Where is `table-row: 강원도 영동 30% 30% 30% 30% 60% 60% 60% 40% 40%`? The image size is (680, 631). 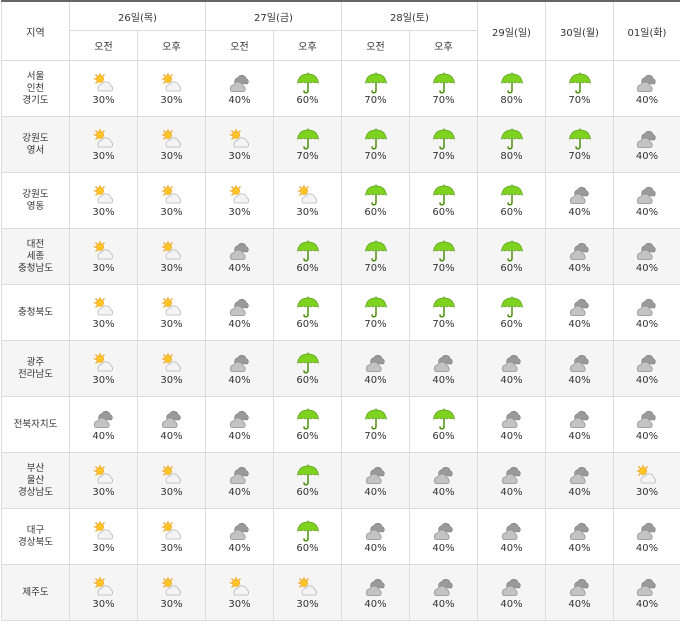
table-row: 강원도 영동 30% 30% 30% 30% 60% 60% 60% 40% 40% is located at coordinates (340, 200).